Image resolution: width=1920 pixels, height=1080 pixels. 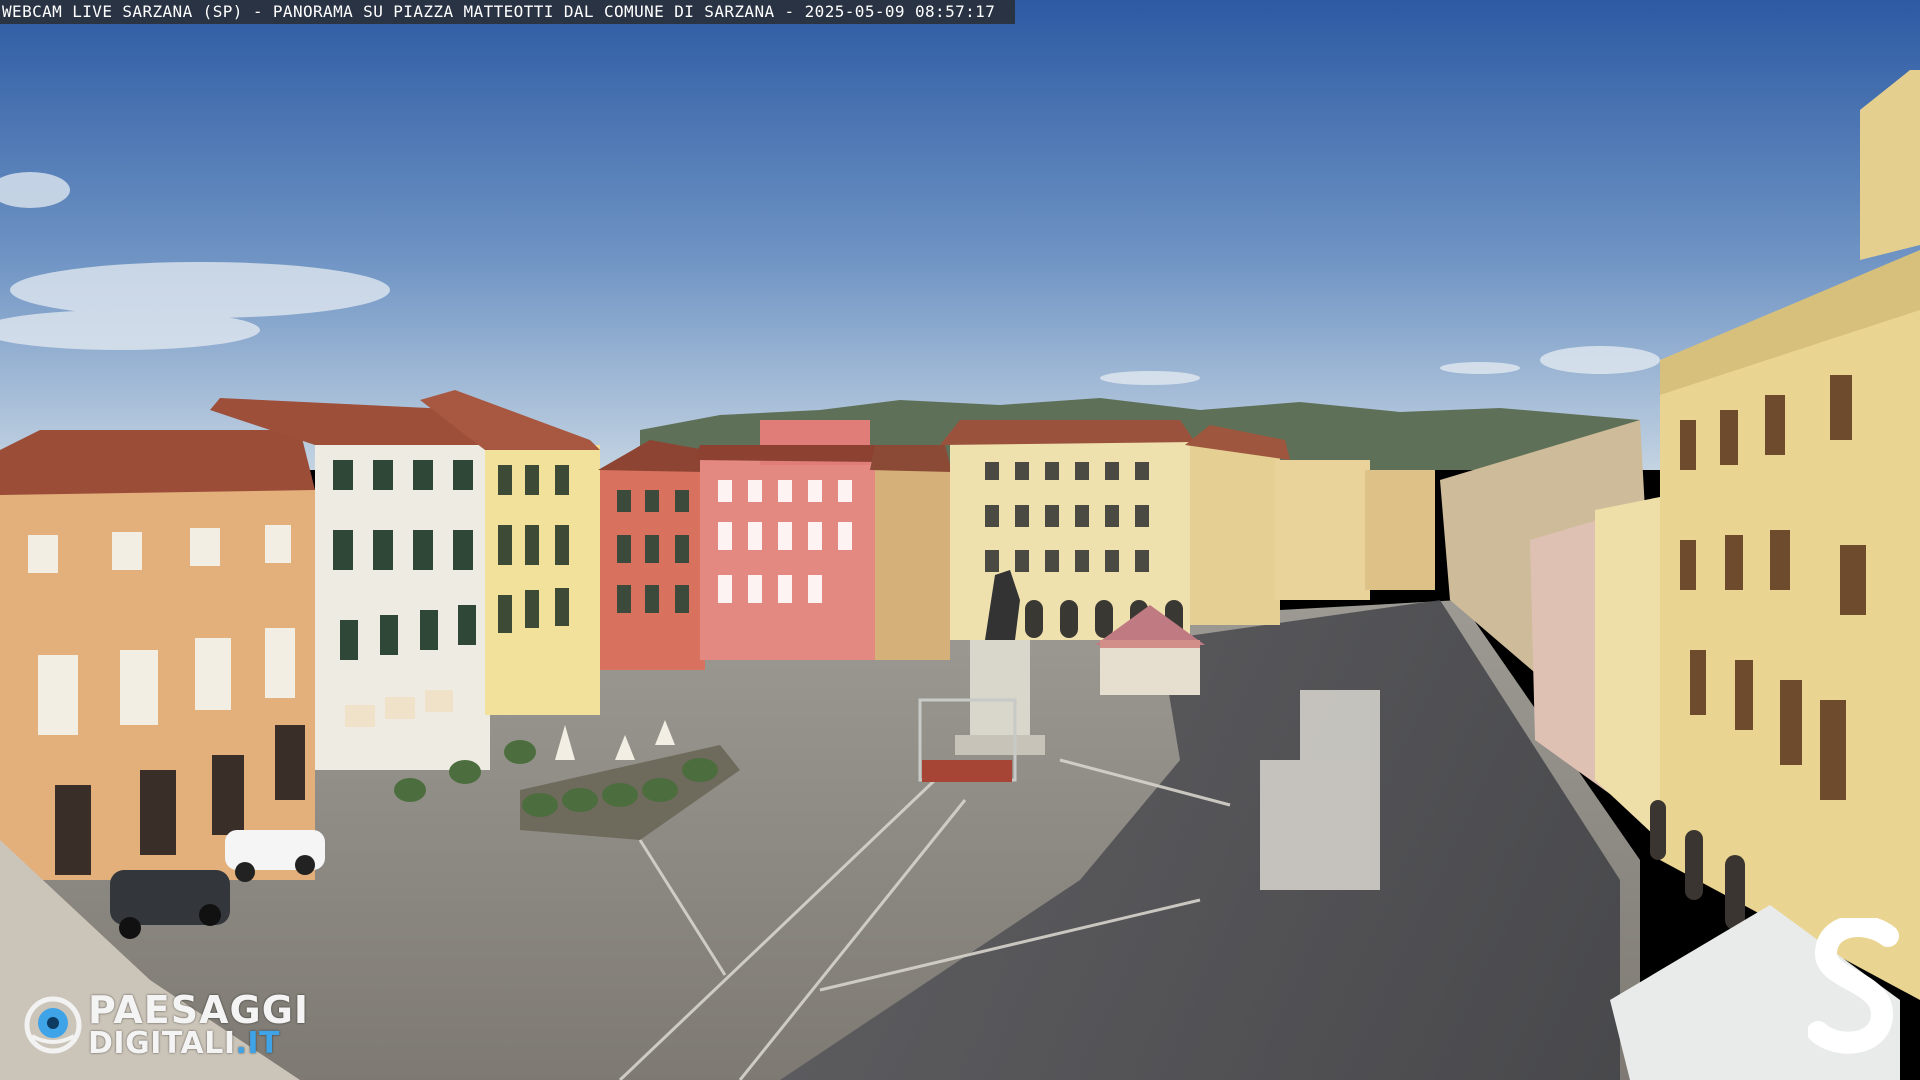 I want to click on logo-line-bottom: DIGITALI.IT, so click(x=198, y=1044).